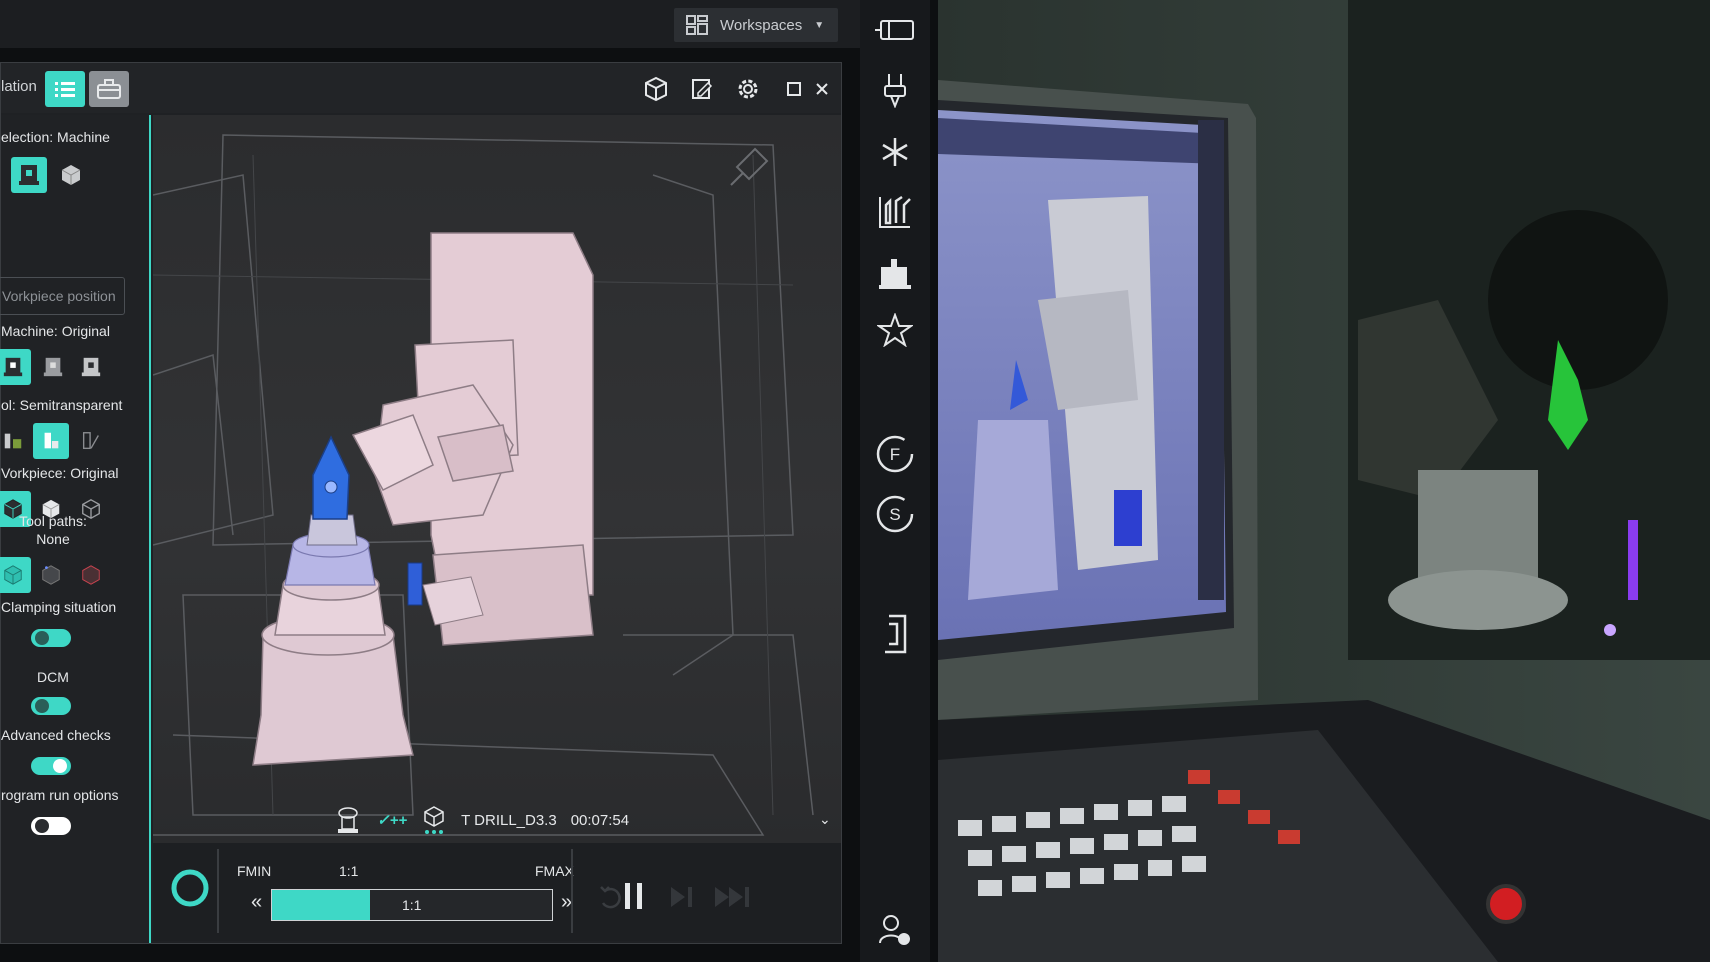 The image size is (1710, 962). What do you see at coordinates (321, 905) in the screenshot?
I see `feed-slider-fill` at bounding box center [321, 905].